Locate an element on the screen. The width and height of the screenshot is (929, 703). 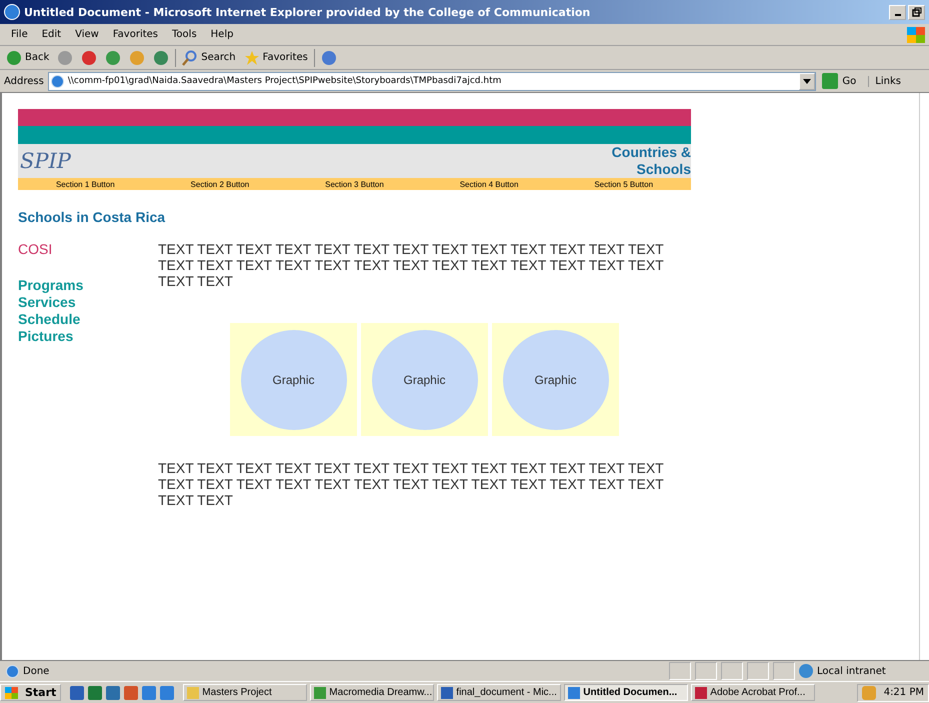
side-link: COSI is located at coordinates (88, 249).